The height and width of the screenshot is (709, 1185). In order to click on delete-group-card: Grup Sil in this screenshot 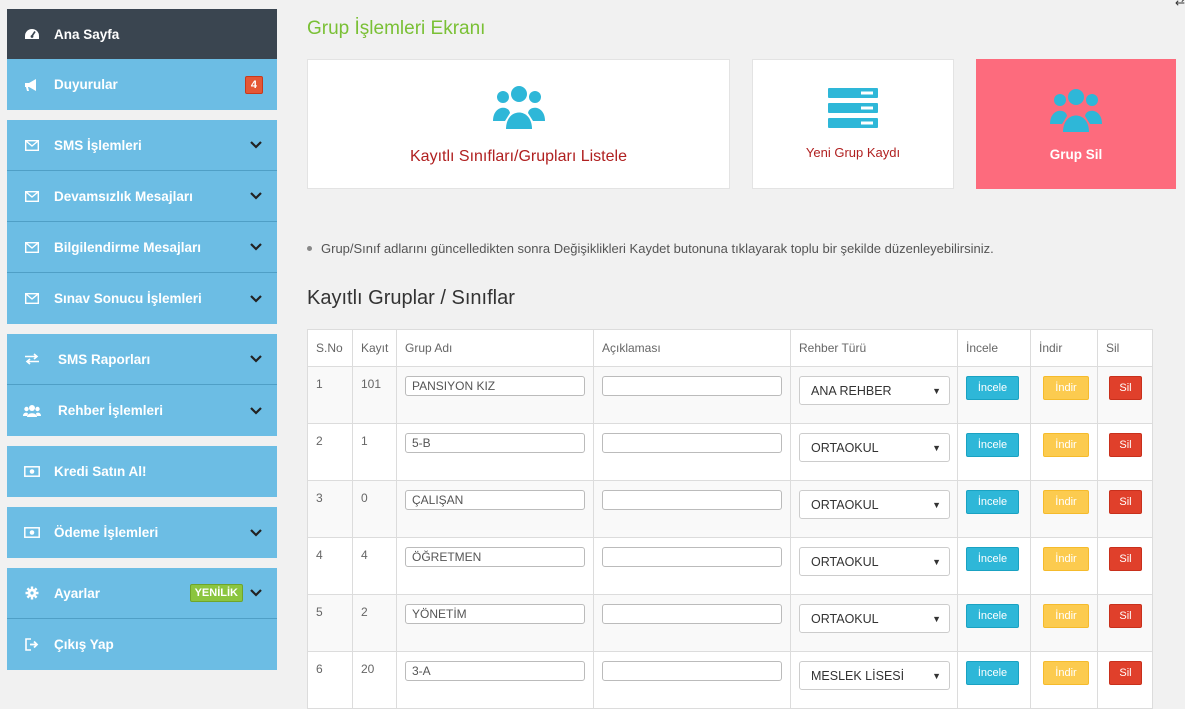, I will do `click(1076, 124)`.